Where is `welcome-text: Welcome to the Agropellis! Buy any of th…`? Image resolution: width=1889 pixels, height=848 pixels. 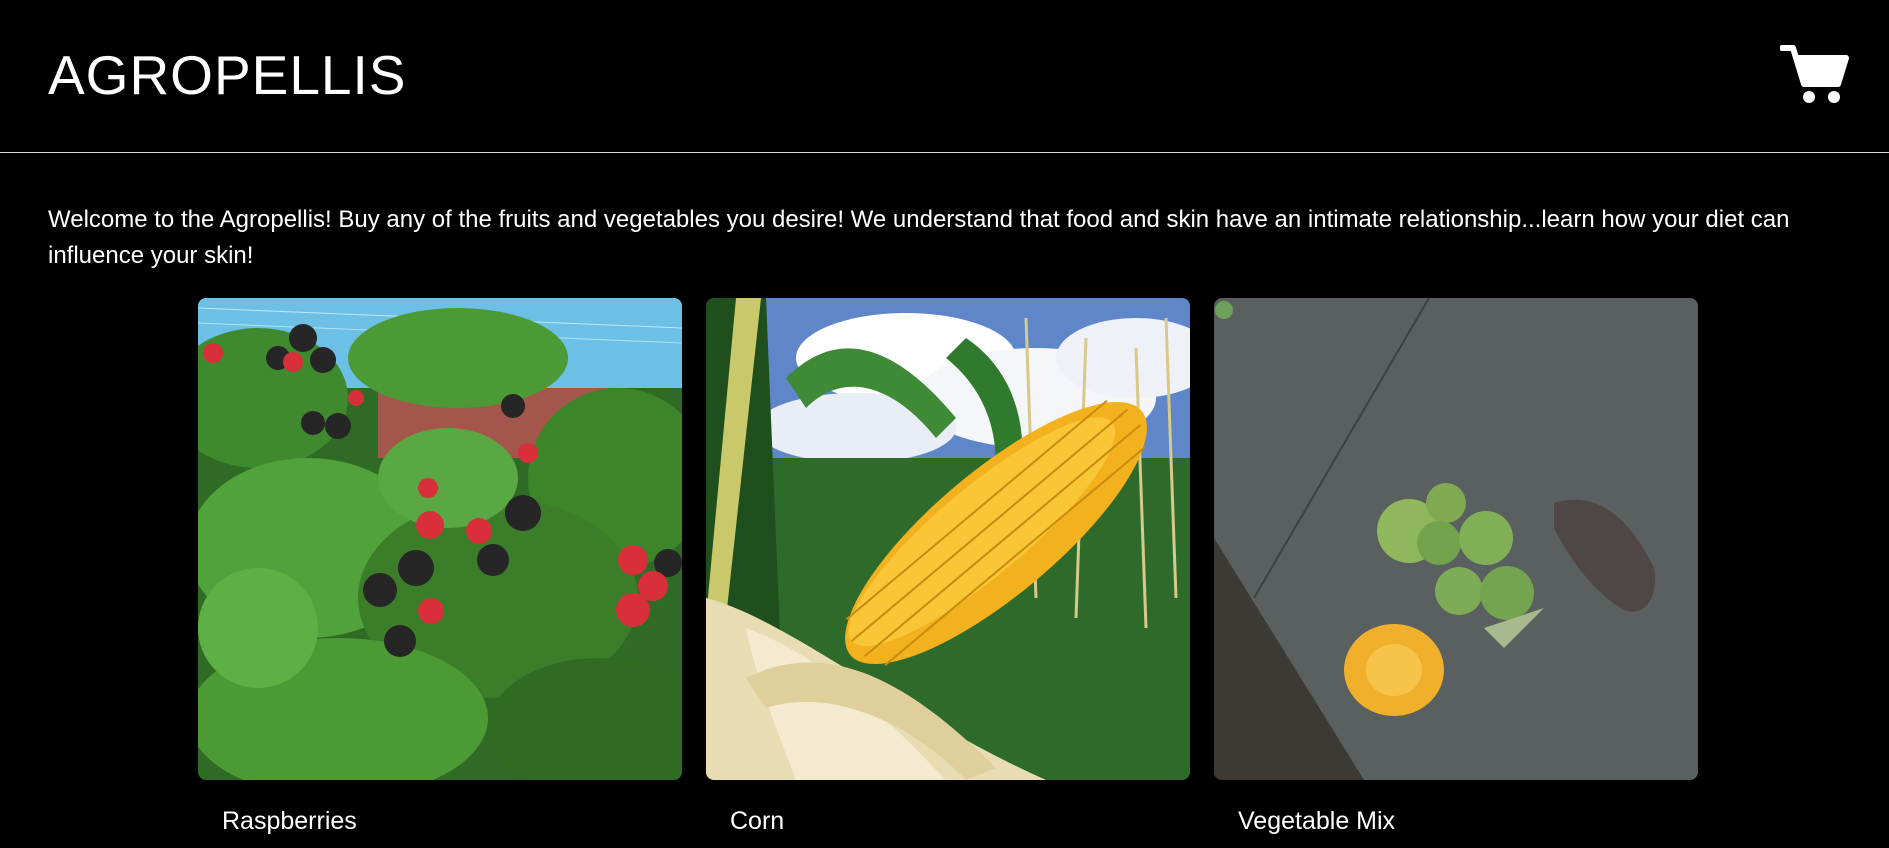
welcome-text: Welcome to the Agropellis! Buy any of th… is located at coordinates (919, 237).